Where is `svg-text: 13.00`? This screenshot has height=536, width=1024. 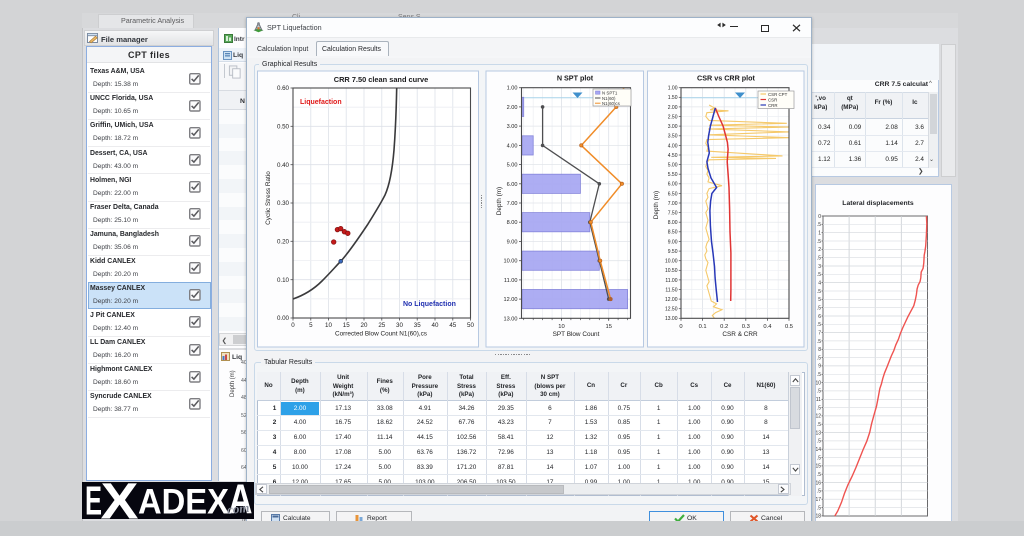
svg-text: 13.00 is located at coordinates (511, 319).